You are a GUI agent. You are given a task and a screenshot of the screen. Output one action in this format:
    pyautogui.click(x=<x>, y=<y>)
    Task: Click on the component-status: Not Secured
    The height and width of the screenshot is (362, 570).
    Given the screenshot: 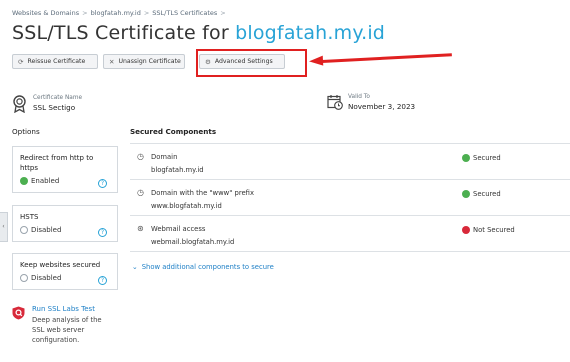 What is the action you would take?
    pyautogui.click(x=488, y=230)
    